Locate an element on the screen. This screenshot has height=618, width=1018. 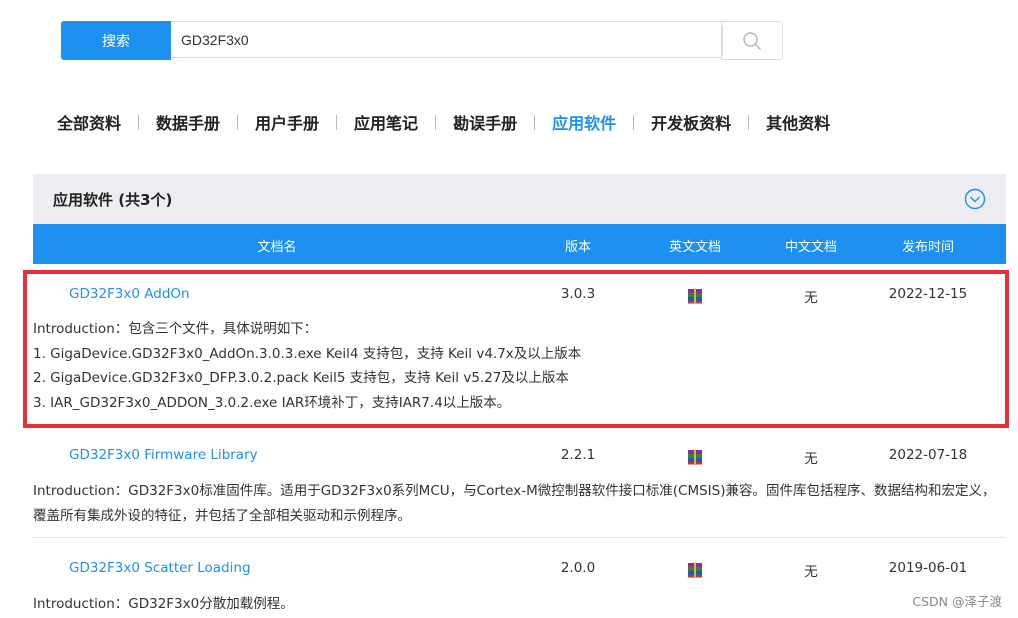
watermark: CSDN @泽子渡 is located at coordinates (957, 601).